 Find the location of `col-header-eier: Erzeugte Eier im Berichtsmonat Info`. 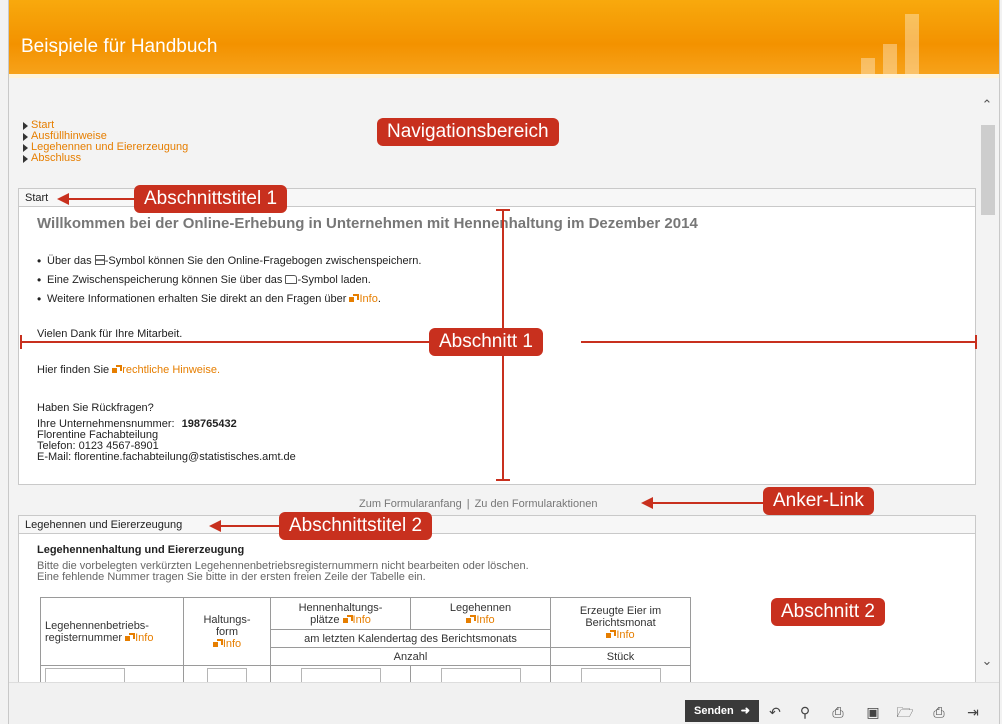

col-header-eier: Erzeugte Eier im Berichtsmonat Info is located at coordinates (620, 622).